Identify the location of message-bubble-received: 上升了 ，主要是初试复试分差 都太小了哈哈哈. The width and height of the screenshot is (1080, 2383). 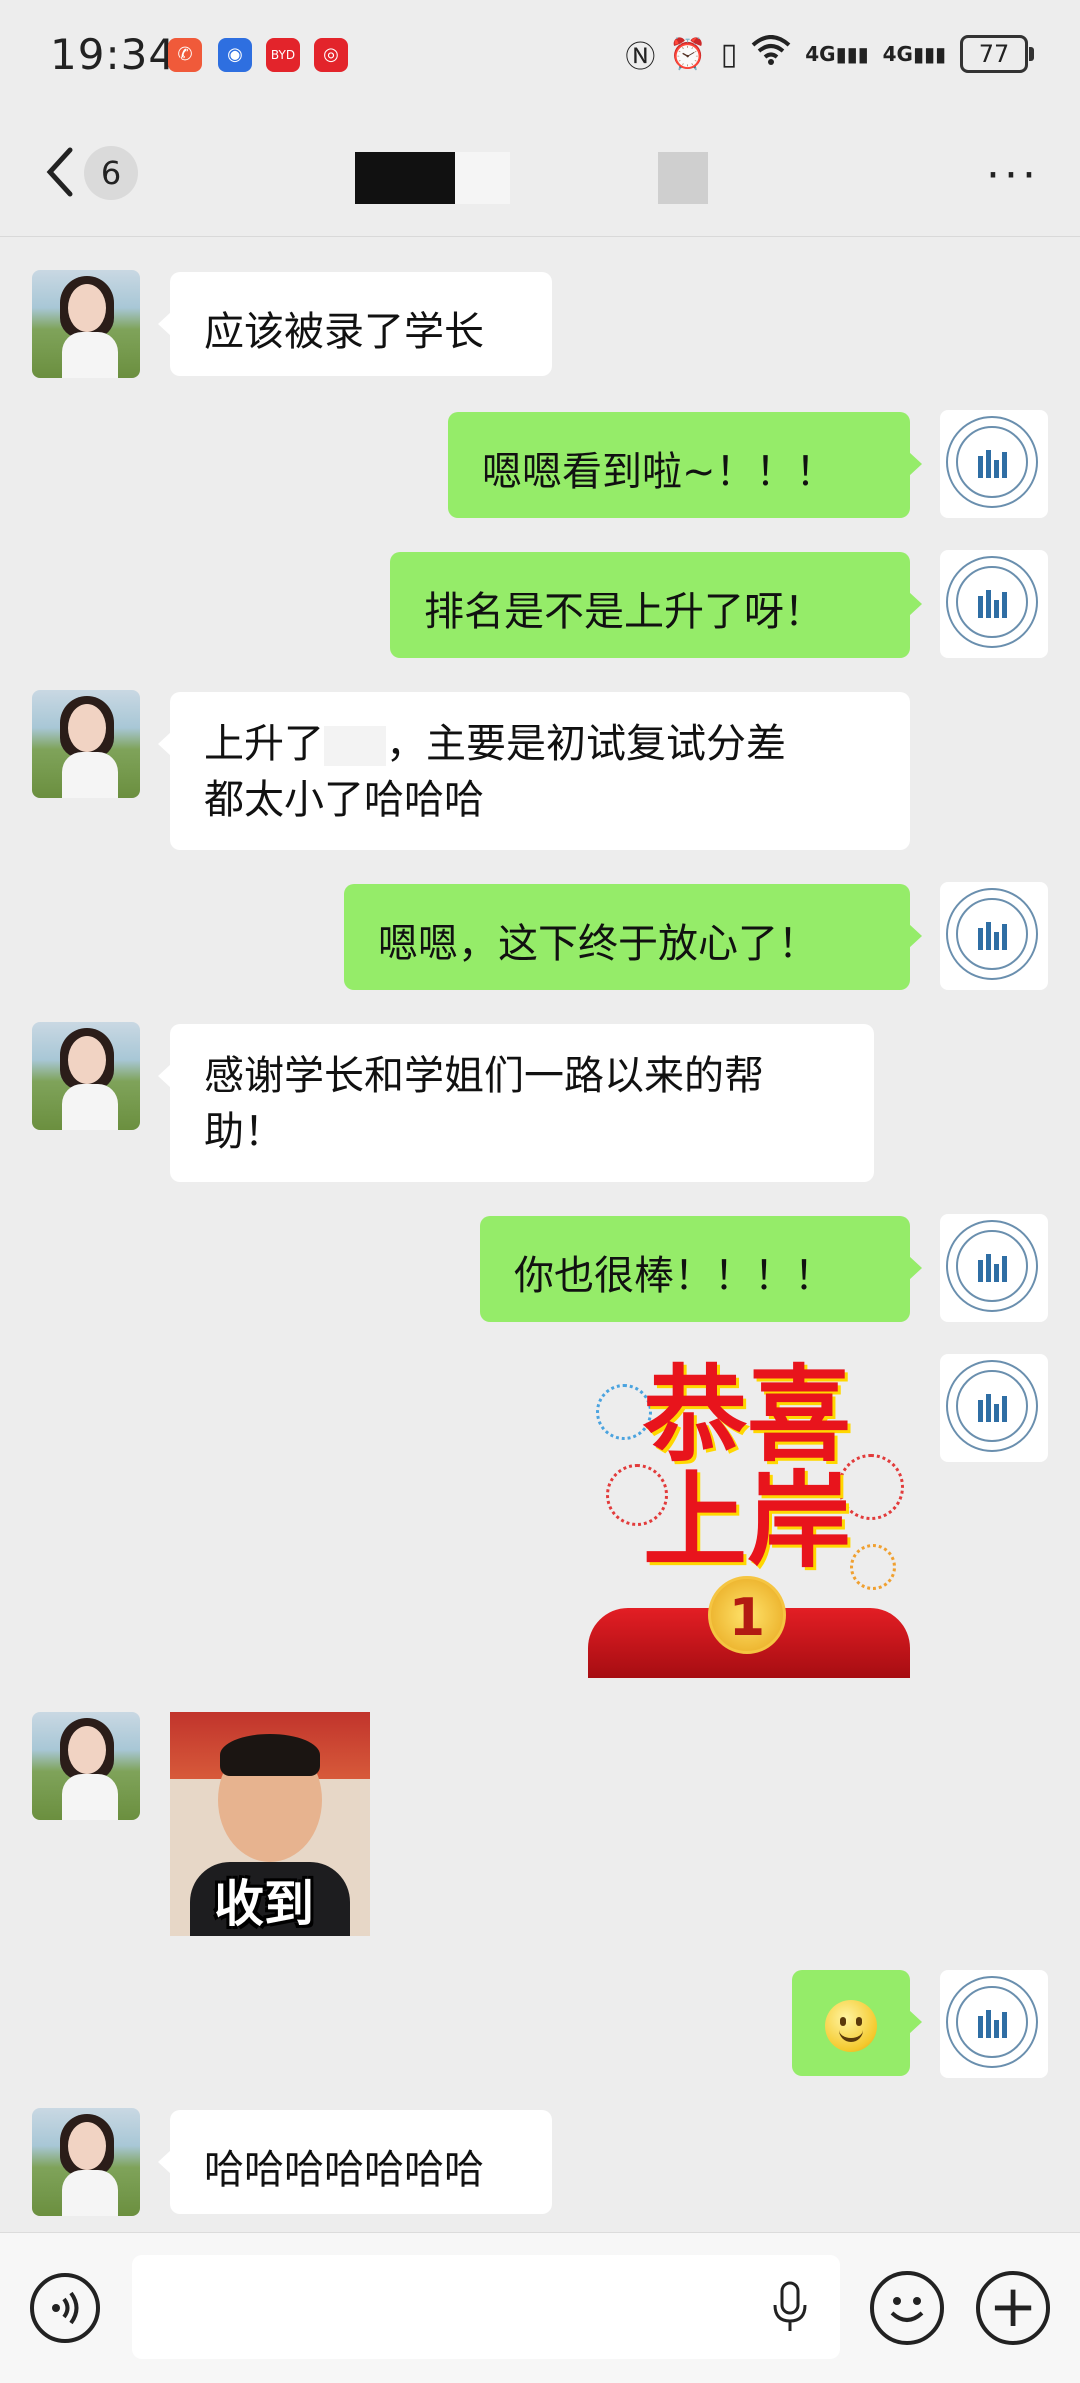
(534, 771).